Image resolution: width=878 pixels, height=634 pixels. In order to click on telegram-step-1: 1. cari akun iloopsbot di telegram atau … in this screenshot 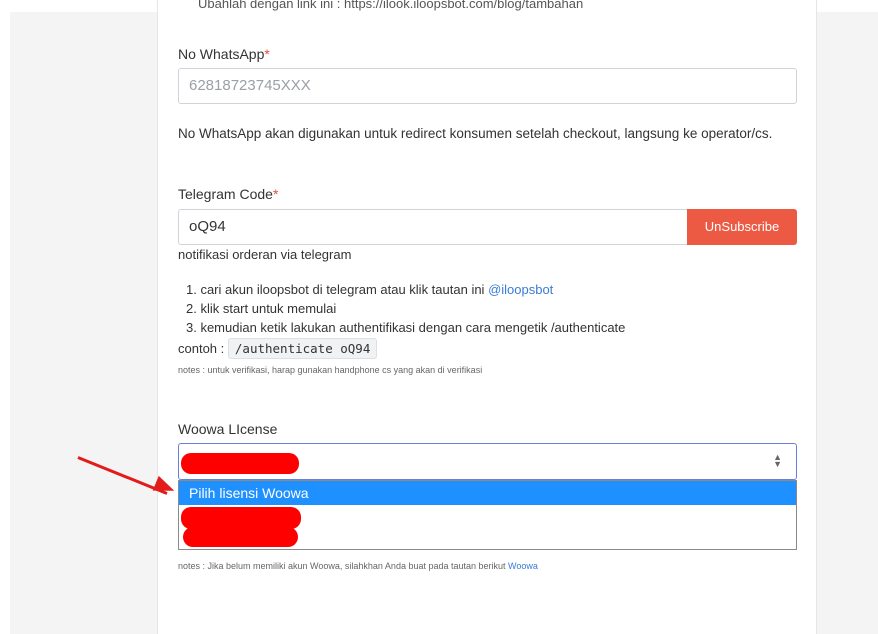, I will do `click(369, 289)`.